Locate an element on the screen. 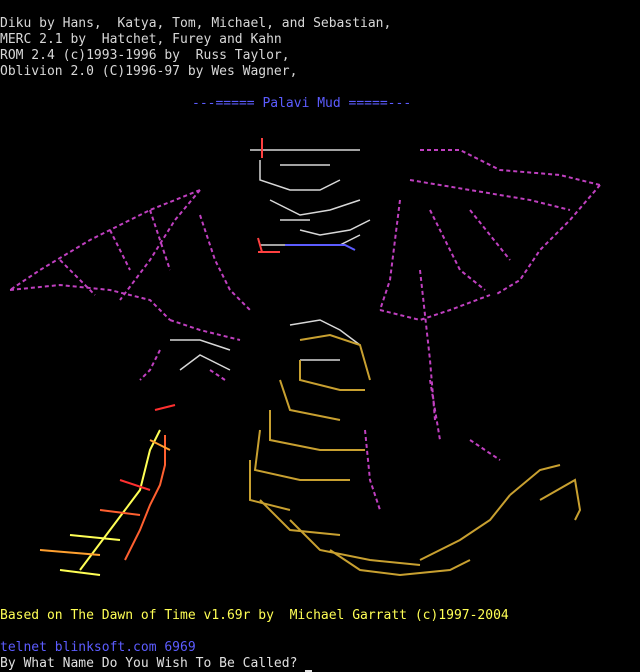 This screenshot has height=672, width=640. dragon-left-wing is located at coordinates (130, 265).